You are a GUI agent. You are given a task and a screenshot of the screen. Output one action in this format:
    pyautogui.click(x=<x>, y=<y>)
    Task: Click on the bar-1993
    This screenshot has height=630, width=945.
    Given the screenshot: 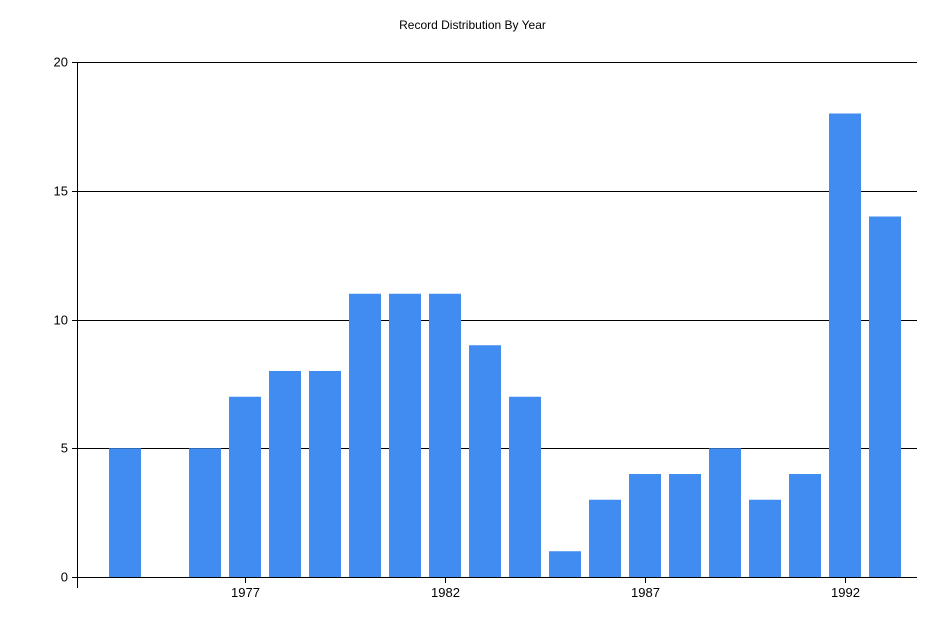 What is the action you would take?
    pyautogui.click(x=885, y=396)
    